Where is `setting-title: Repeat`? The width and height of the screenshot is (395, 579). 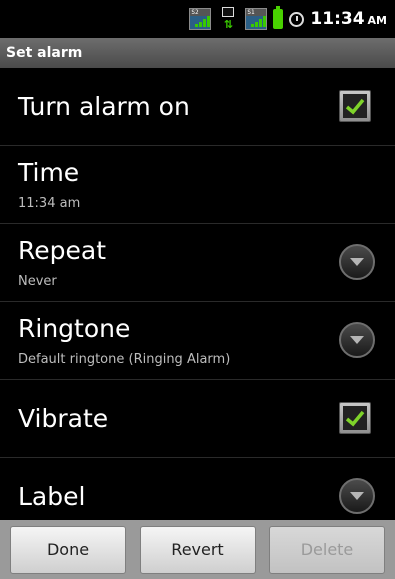
setting-title: Repeat is located at coordinates (62, 250).